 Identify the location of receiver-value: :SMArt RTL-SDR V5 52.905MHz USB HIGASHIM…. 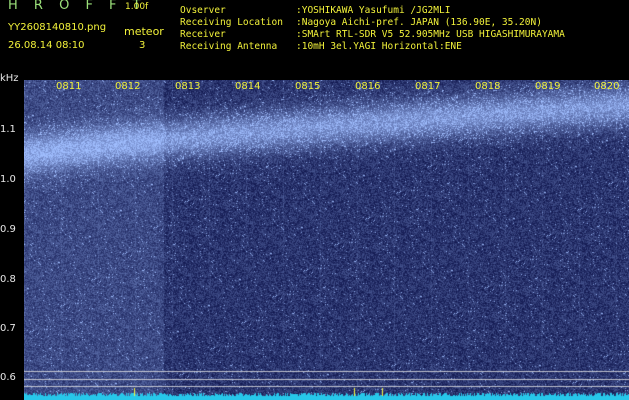
(430, 34).